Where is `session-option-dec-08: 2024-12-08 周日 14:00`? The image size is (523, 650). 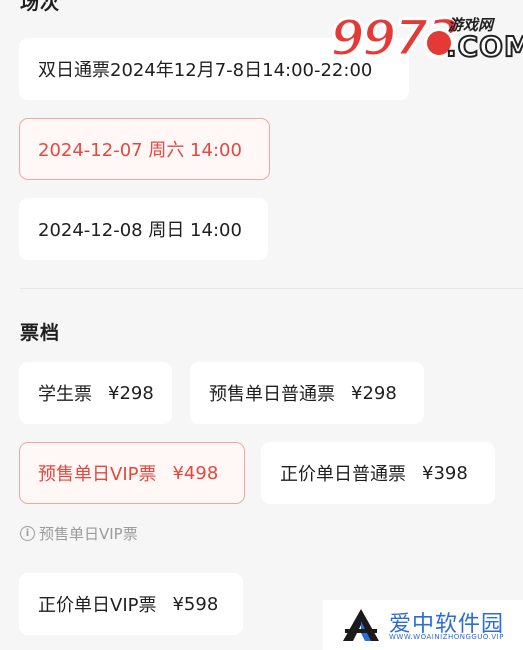
session-option-dec-08: 2024-12-08 周日 14:00 is located at coordinates (143, 229).